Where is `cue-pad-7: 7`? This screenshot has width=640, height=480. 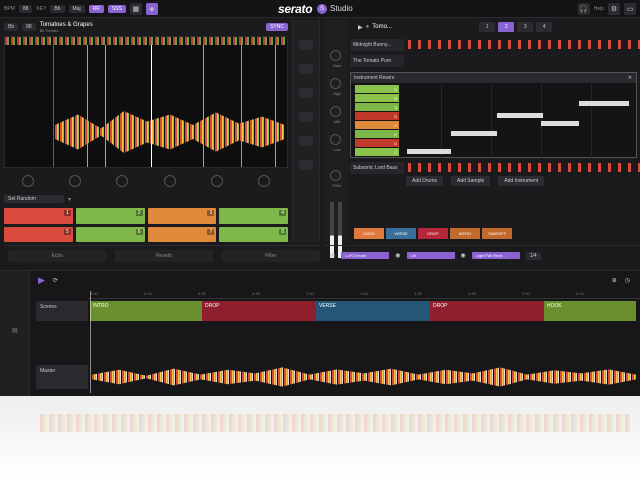 cue-pad-7: 7 is located at coordinates (182, 234).